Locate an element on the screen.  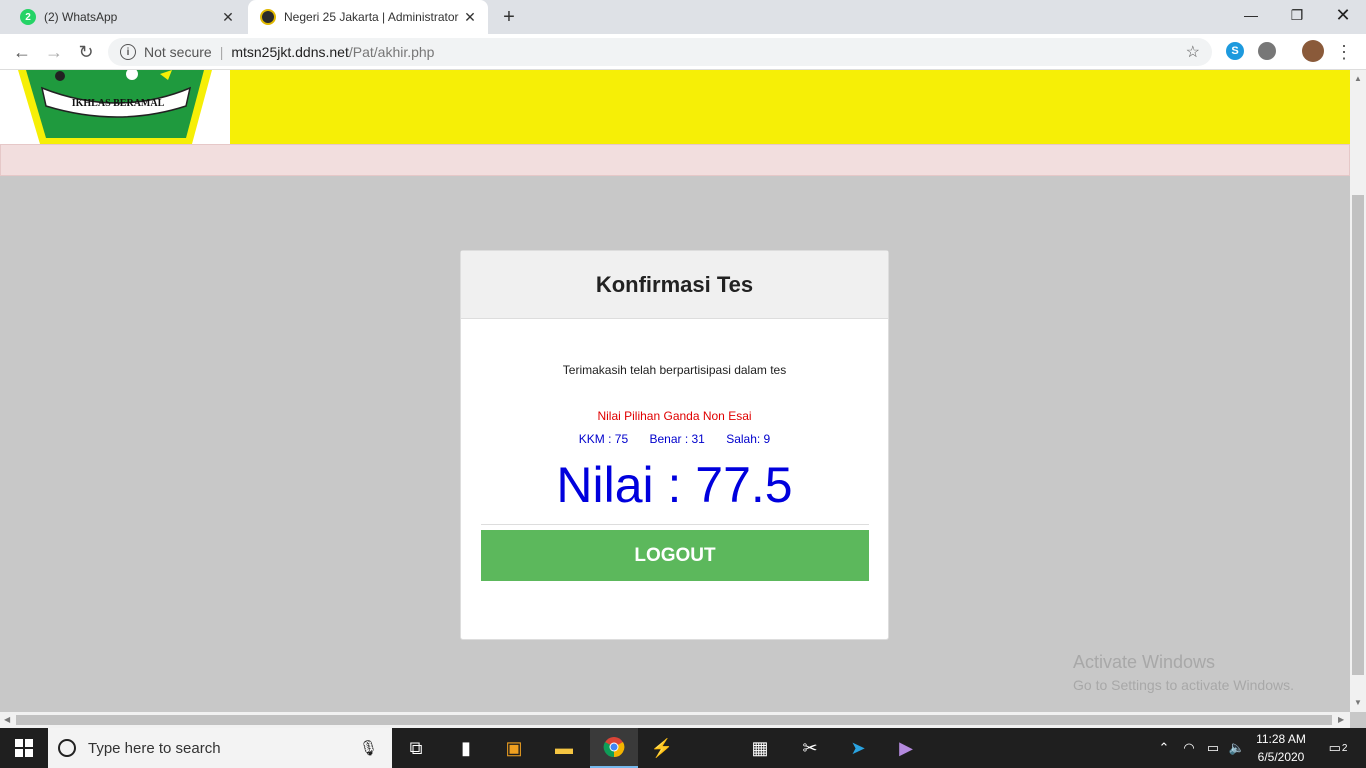
logo-container: IKHLAS BERAMAL is located at coordinates (115, 107).